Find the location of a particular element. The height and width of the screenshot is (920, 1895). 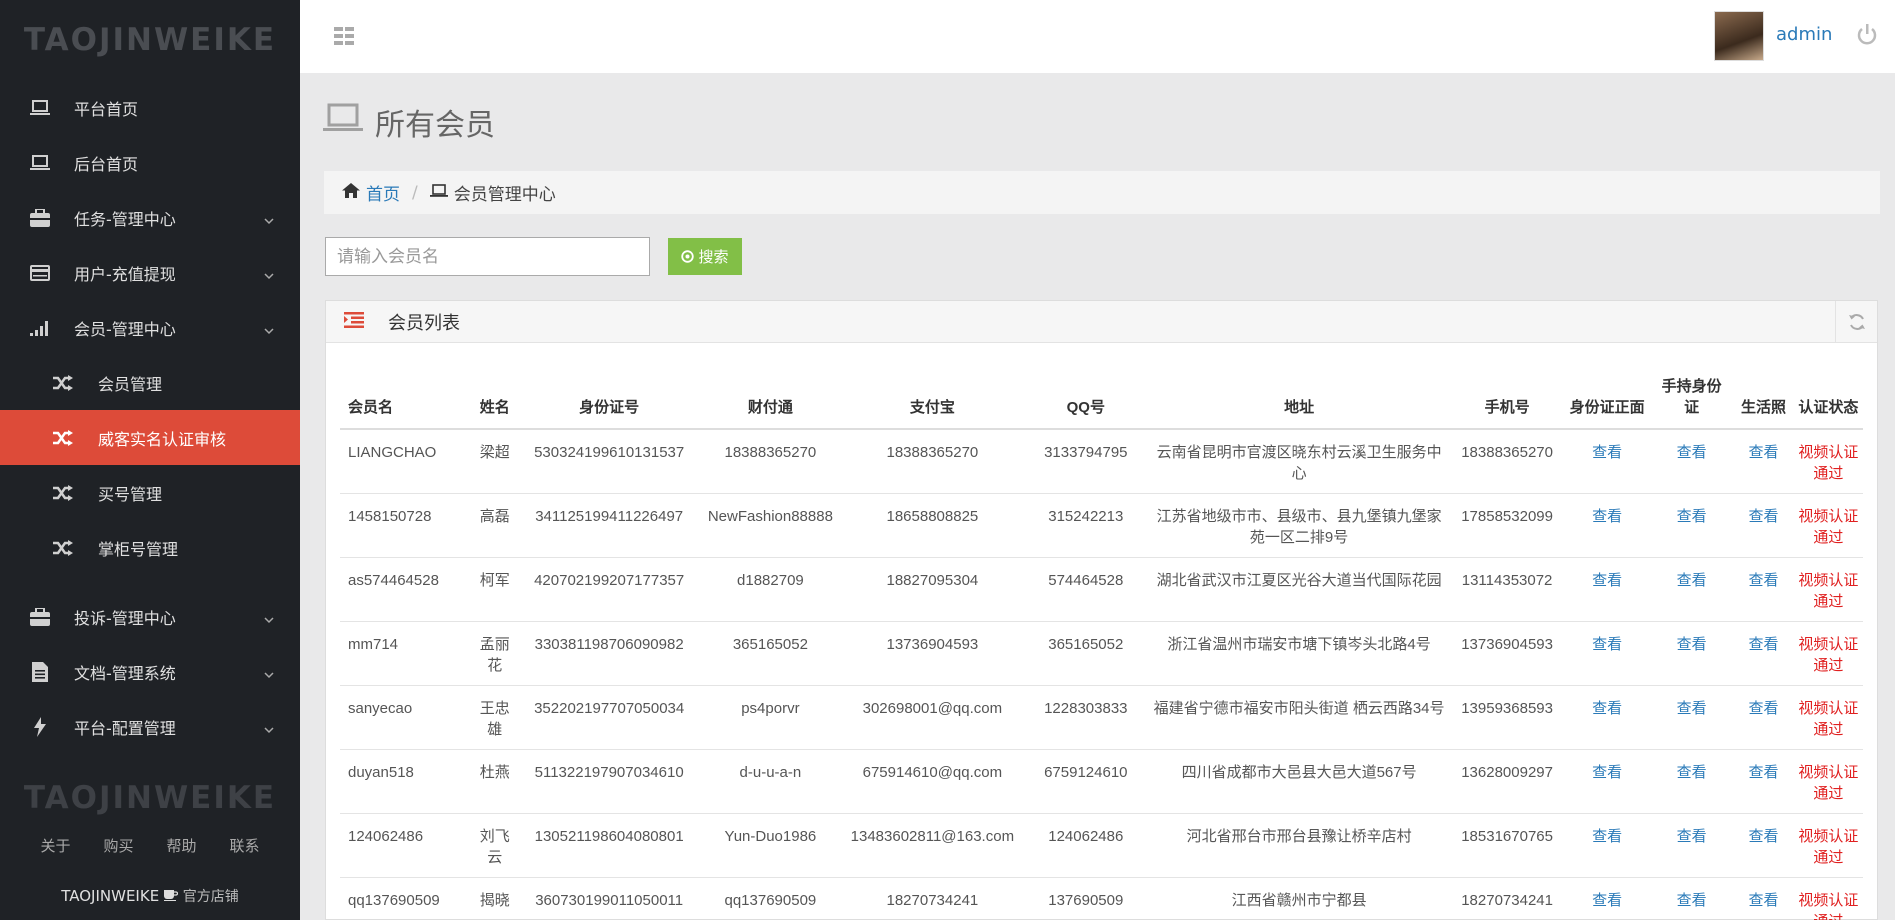

cell-name: 柯军 is located at coordinates (494, 589).